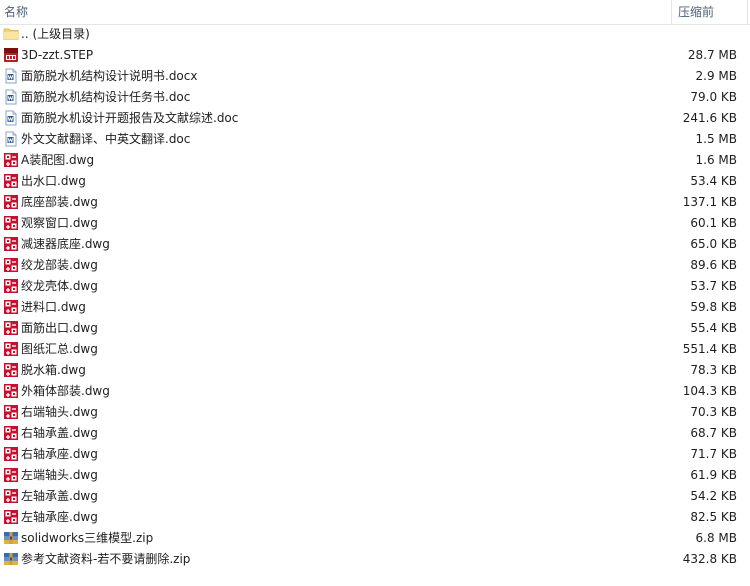 This screenshot has height=586, width=750. Describe the element at coordinates (713, 454) in the screenshot. I see `file-size: 71.7 KB` at that location.